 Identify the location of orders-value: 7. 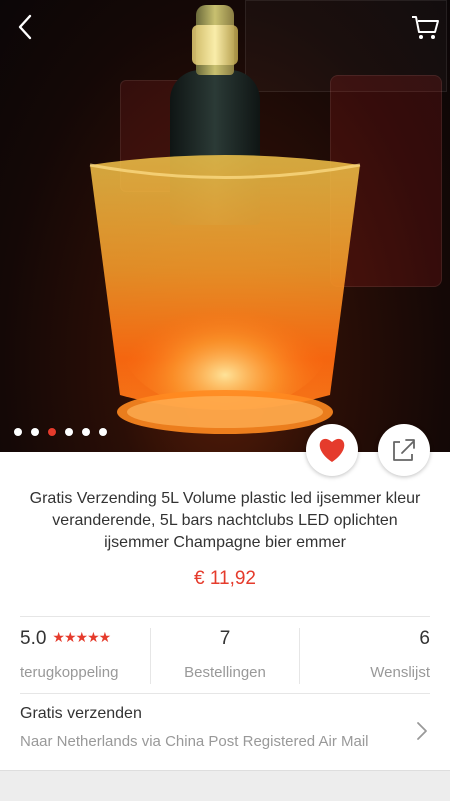
(225, 638).